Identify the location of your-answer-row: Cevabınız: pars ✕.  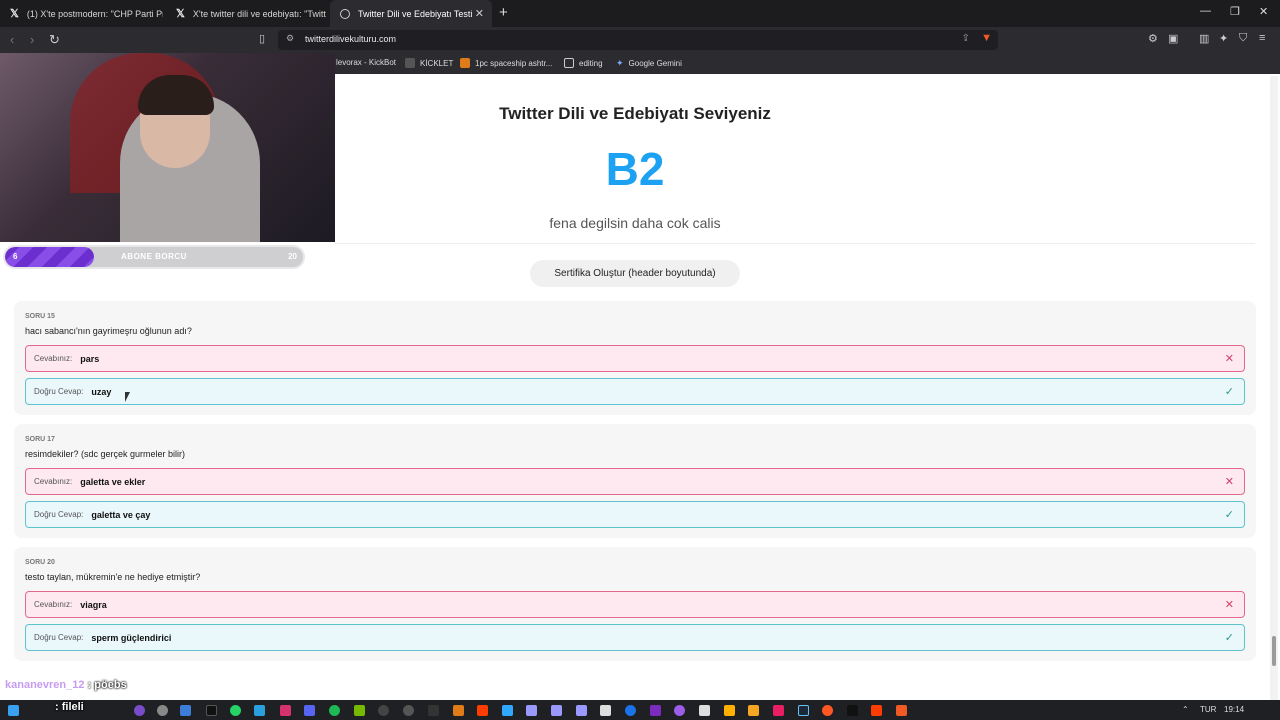
(635, 358).